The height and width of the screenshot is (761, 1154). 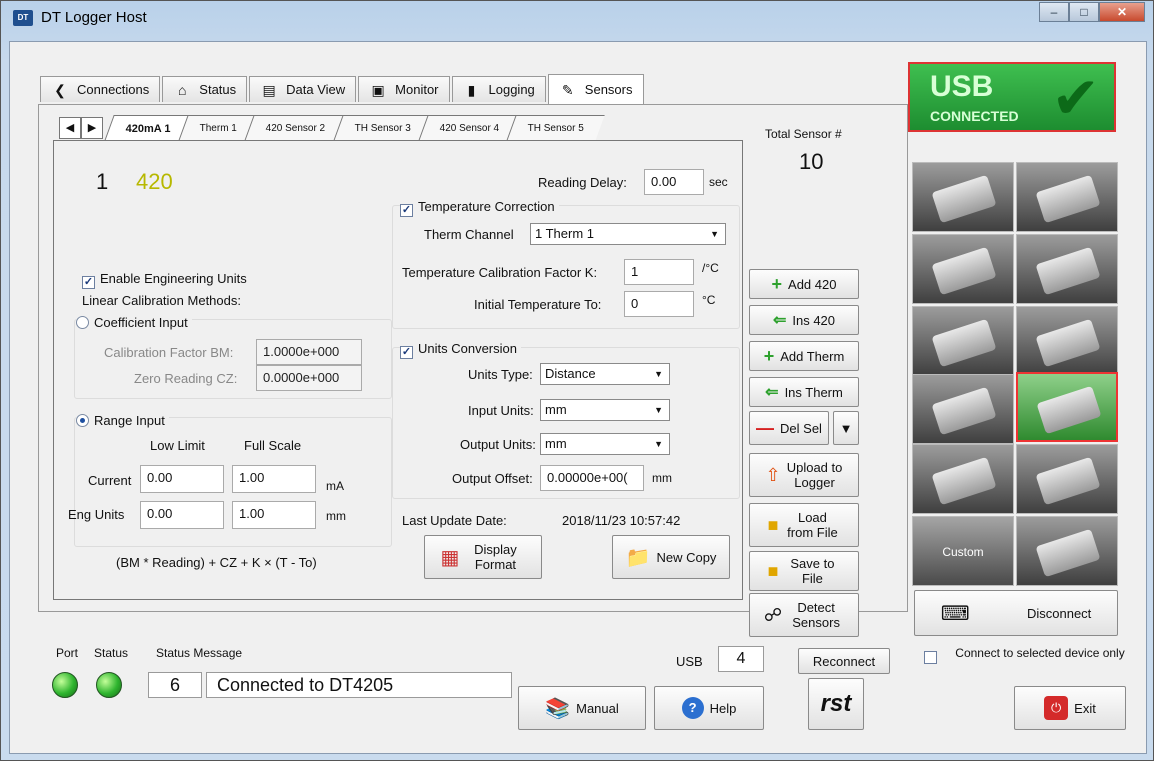 I want to click on current-low-input: 0.00, so click(x=182, y=479).